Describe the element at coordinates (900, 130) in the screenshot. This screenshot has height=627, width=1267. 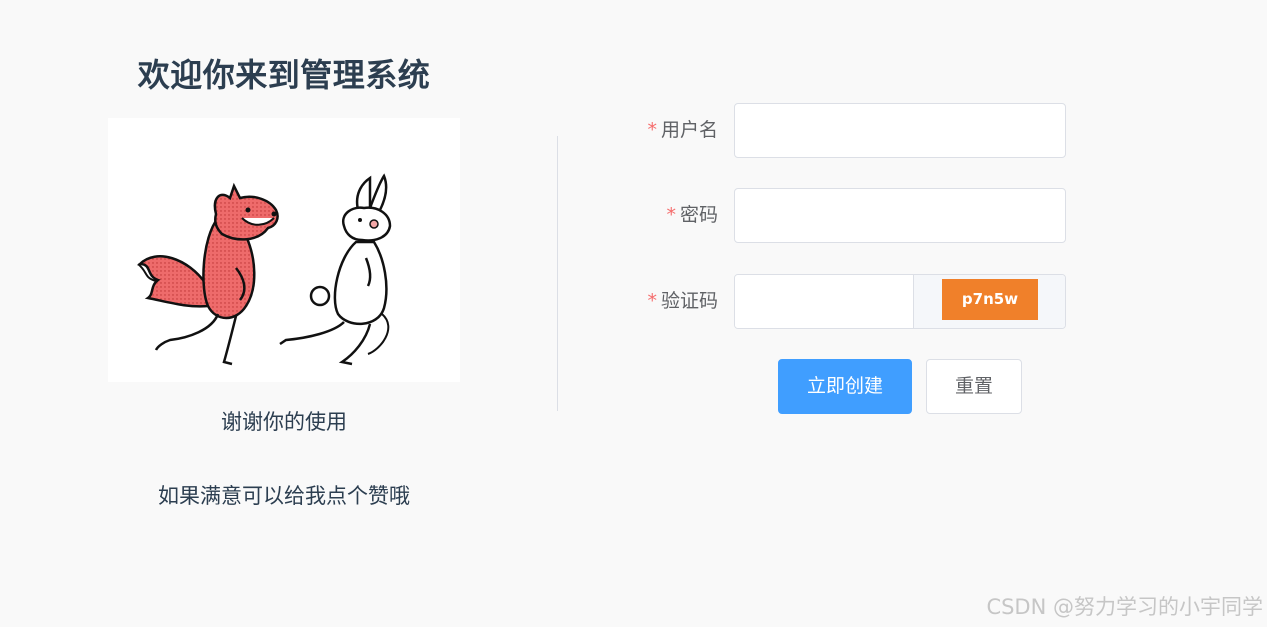
I see `username-input` at that location.